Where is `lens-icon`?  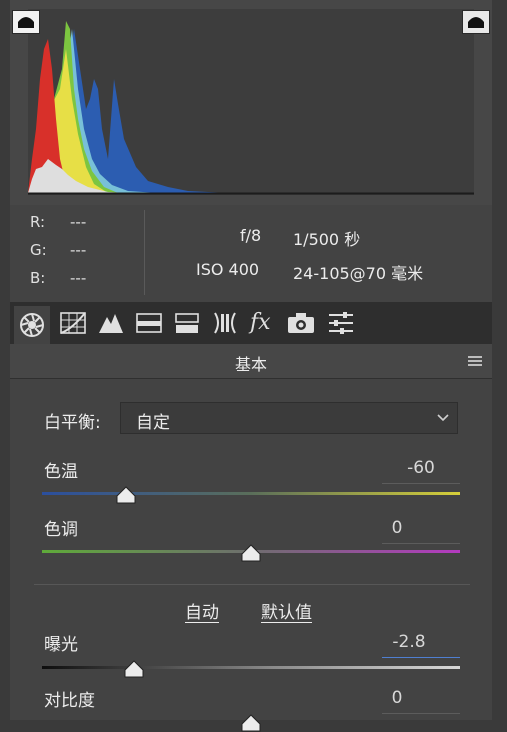
lens-icon is located at coordinates (225, 323).